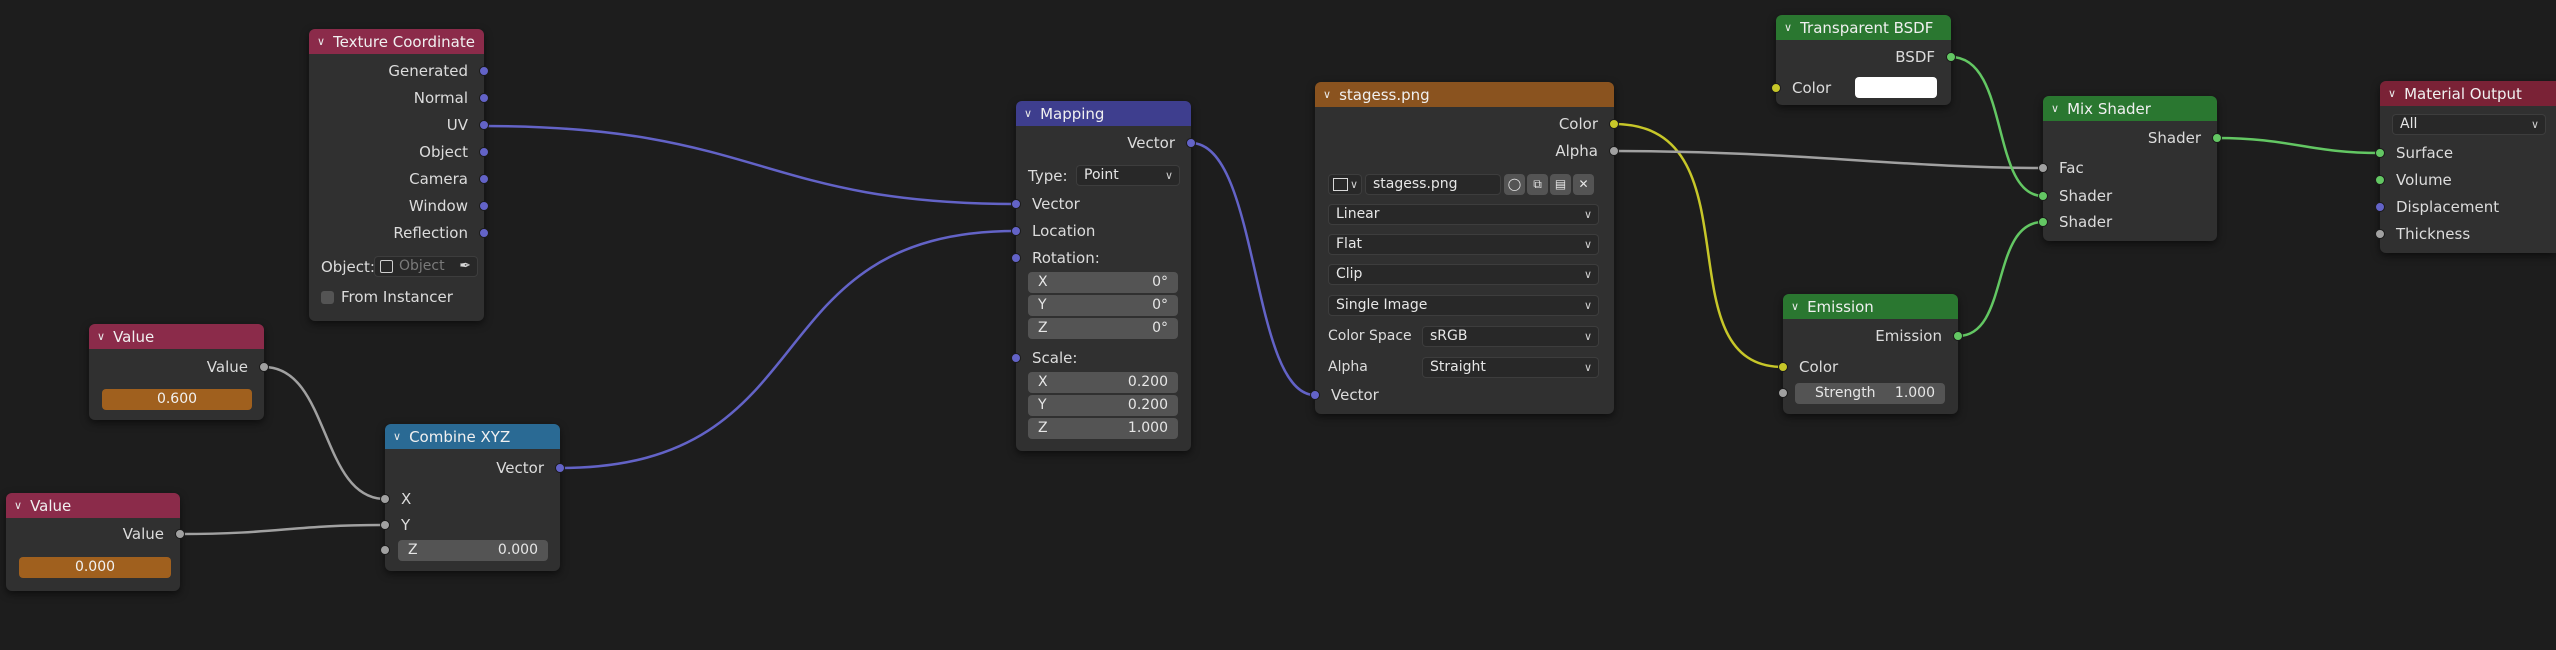  I want to click on socket-scale, so click(1016, 358).